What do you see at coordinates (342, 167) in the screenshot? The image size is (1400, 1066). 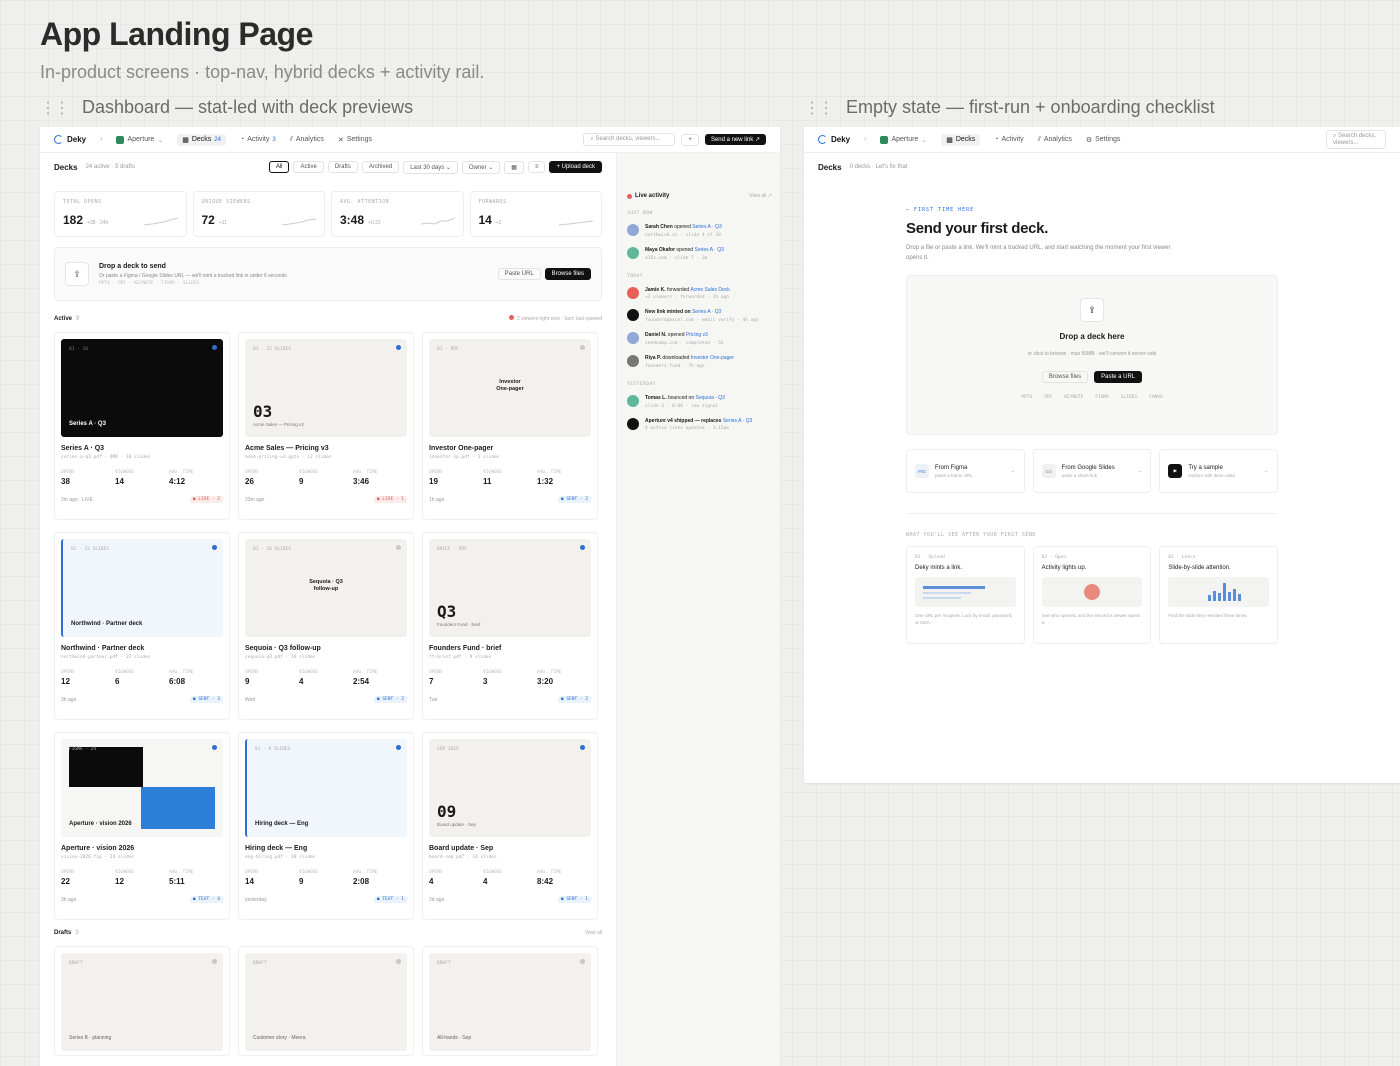 I see `filter-drafts: Drafts` at bounding box center [342, 167].